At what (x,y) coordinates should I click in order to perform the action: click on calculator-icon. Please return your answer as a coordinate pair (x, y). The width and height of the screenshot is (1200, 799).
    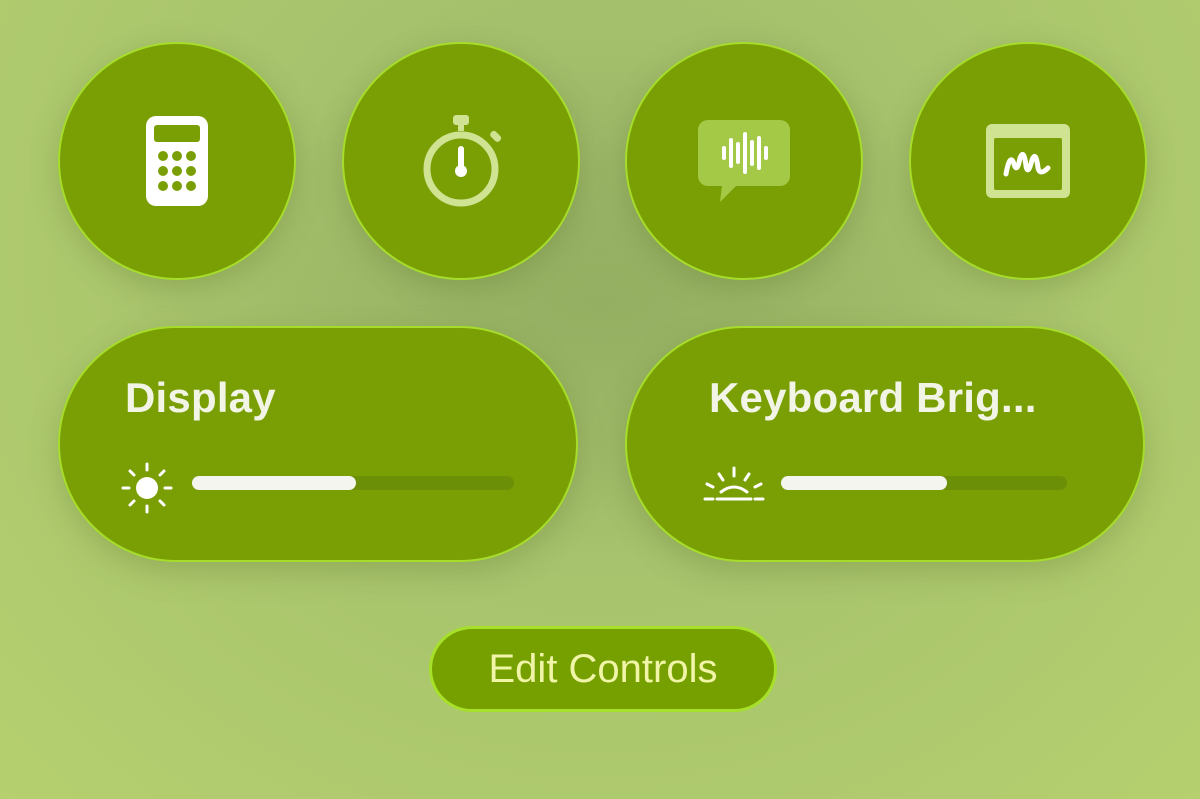
    Looking at the image, I should click on (177, 161).